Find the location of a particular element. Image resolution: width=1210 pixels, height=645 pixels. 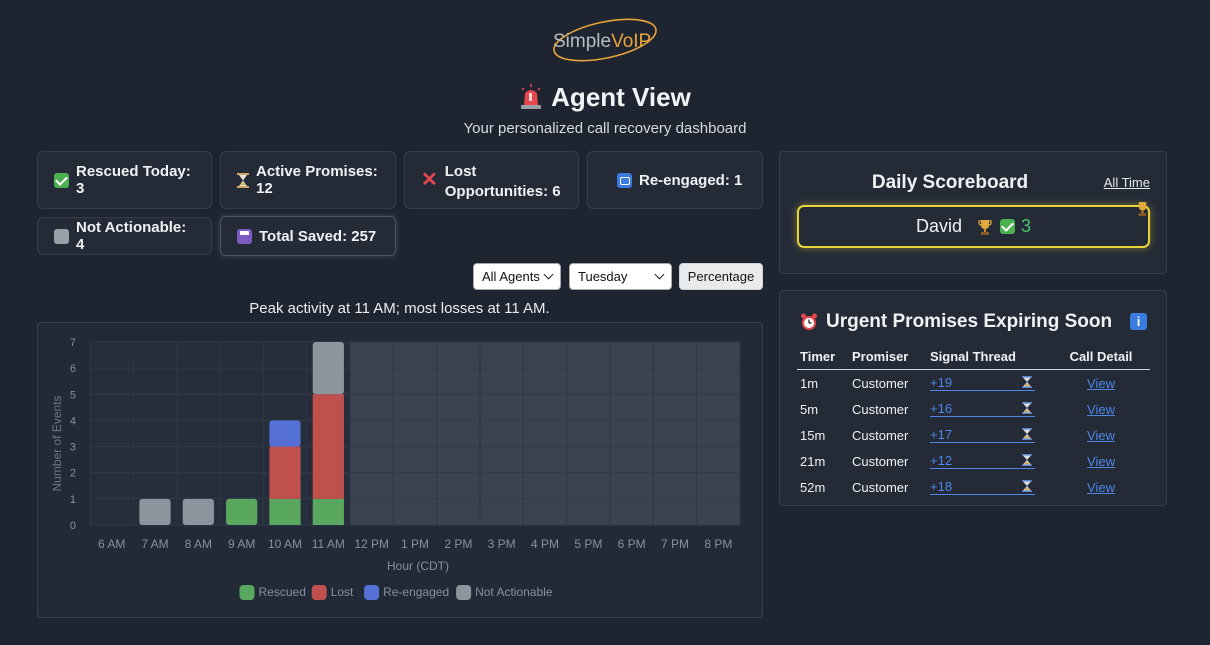

table-header-row: Timer Promiser Signal Thread Call Detail is located at coordinates (973, 357).